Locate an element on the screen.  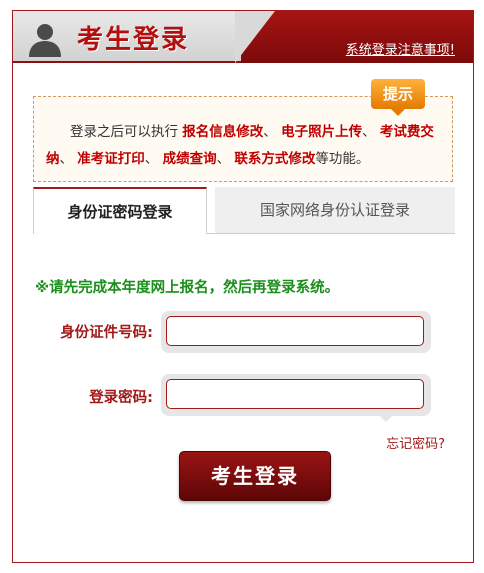
tab-national-id: 国家网络身份认证登录 is located at coordinates (335, 210).